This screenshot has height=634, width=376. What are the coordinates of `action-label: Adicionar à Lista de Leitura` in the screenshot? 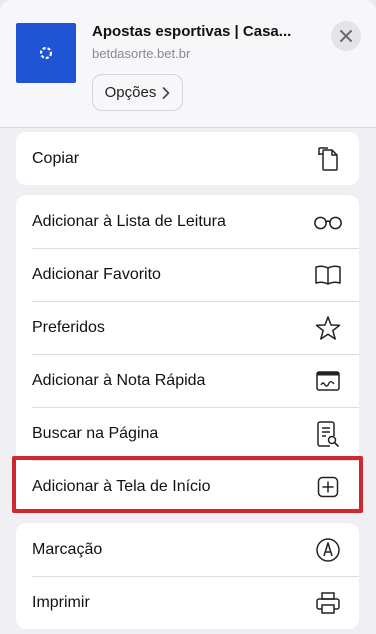 It's located at (129, 221).